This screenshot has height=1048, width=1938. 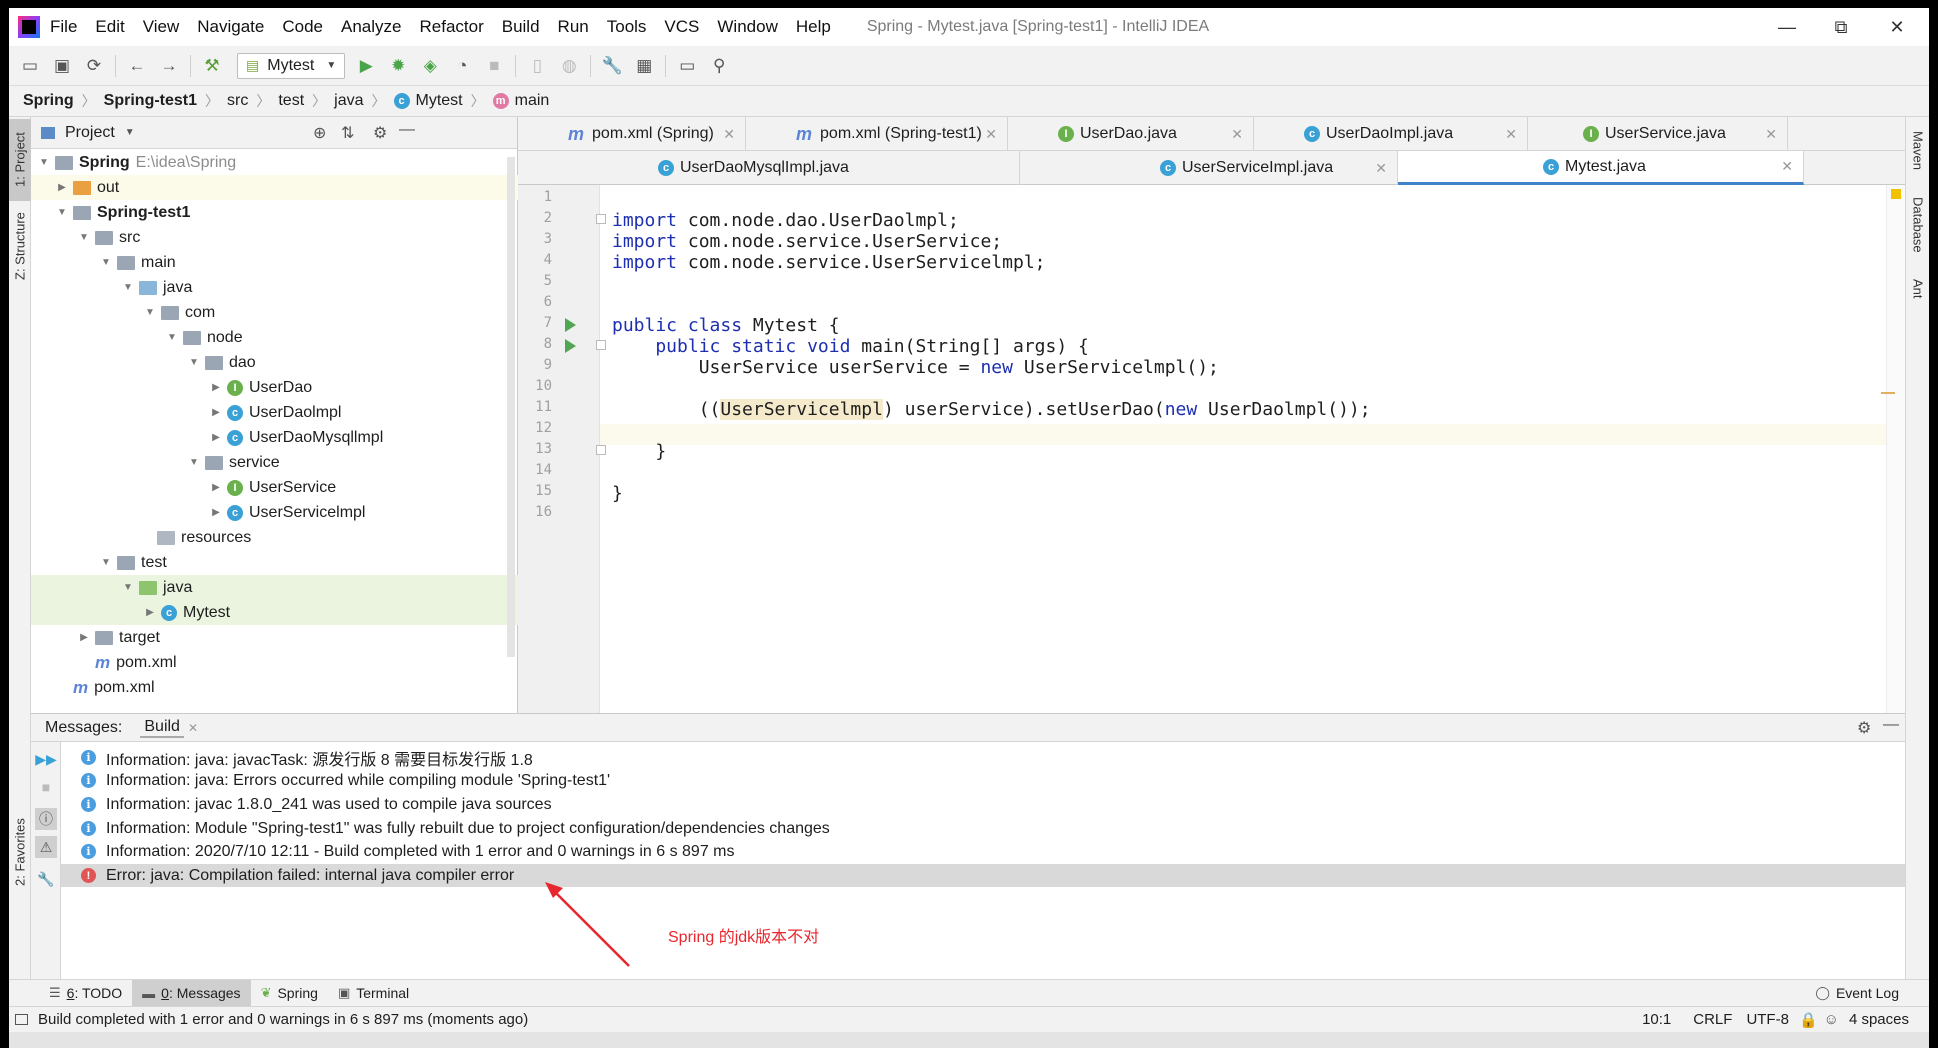 What do you see at coordinates (230, 27) in the screenshot?
I see `menu-navigate: Navigate` at bounding box center [230, 27].